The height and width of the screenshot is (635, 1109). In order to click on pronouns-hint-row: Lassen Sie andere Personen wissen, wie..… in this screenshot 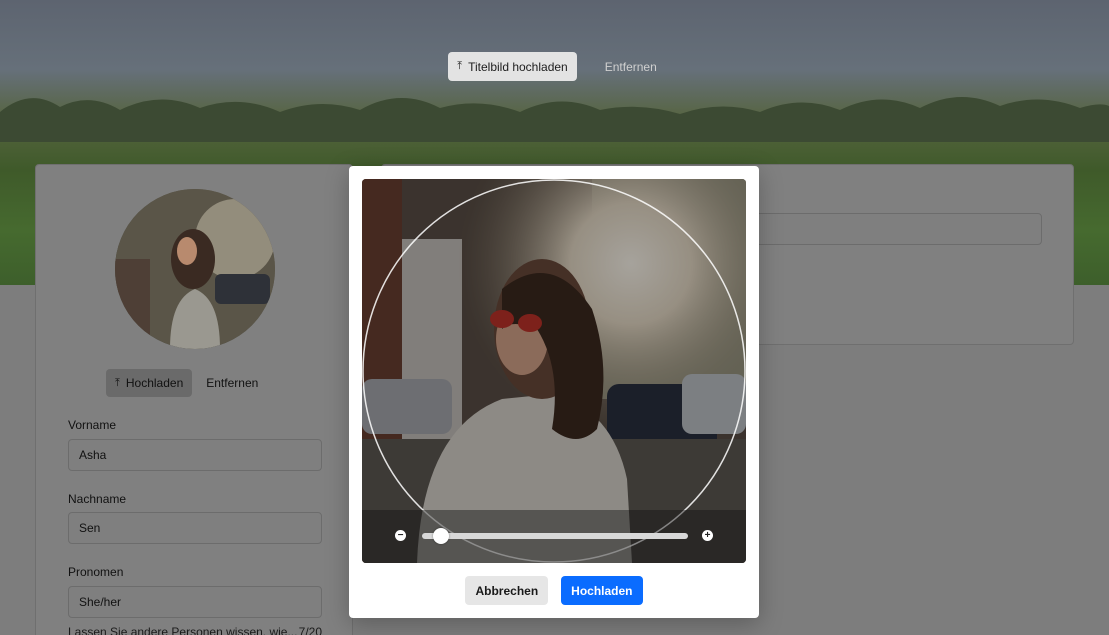, I will do `click(195, 630)`.